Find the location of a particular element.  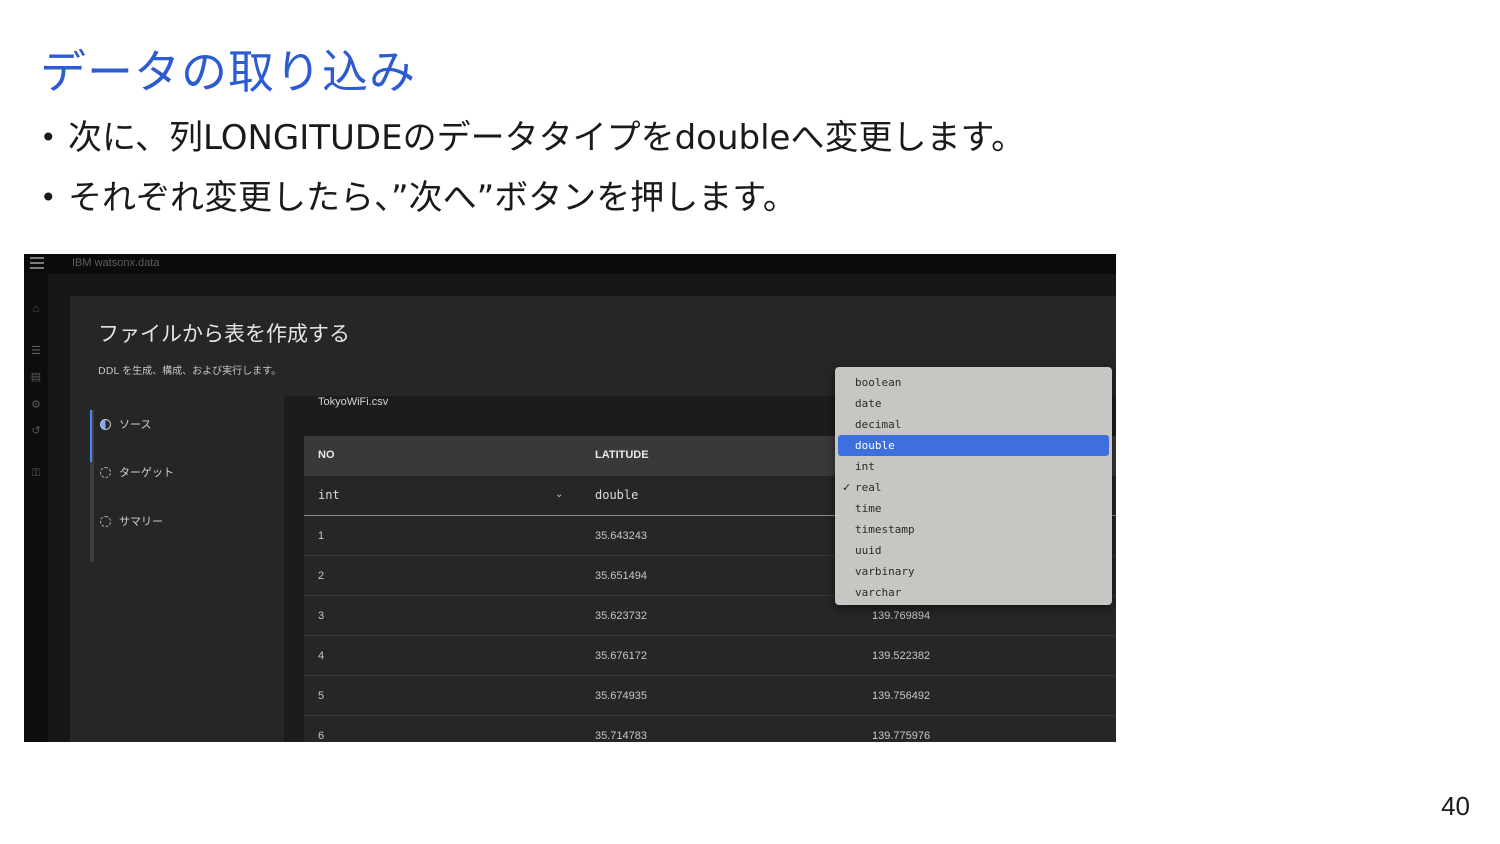

cell-no: 1 is located at coordinates (321, 536).